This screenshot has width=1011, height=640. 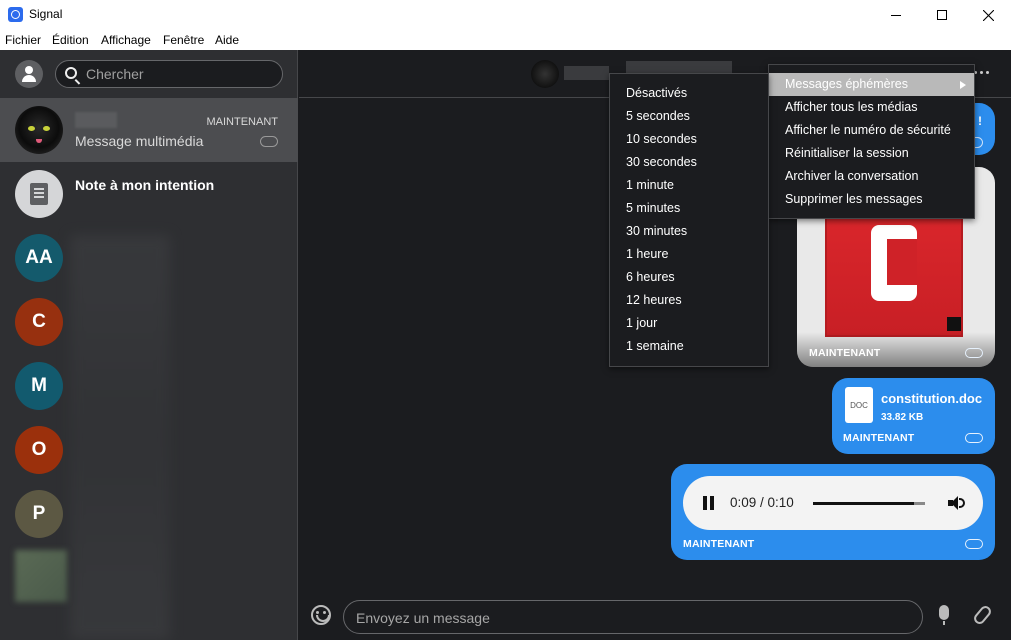 I want to click on submenu-item: 1 minute, so click(x=689, y=185).